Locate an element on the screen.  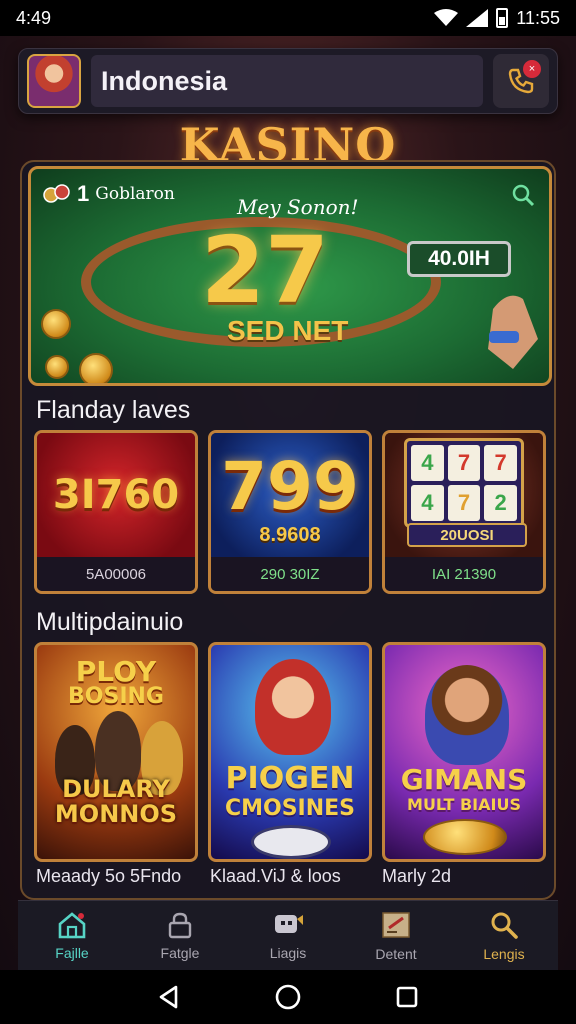
lock-icon is located at coordinates (180, 925).